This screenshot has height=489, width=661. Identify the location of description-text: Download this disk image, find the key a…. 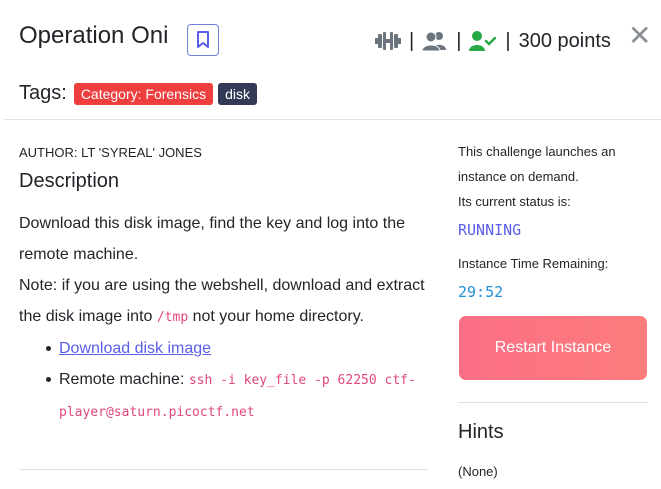
(212, 239).